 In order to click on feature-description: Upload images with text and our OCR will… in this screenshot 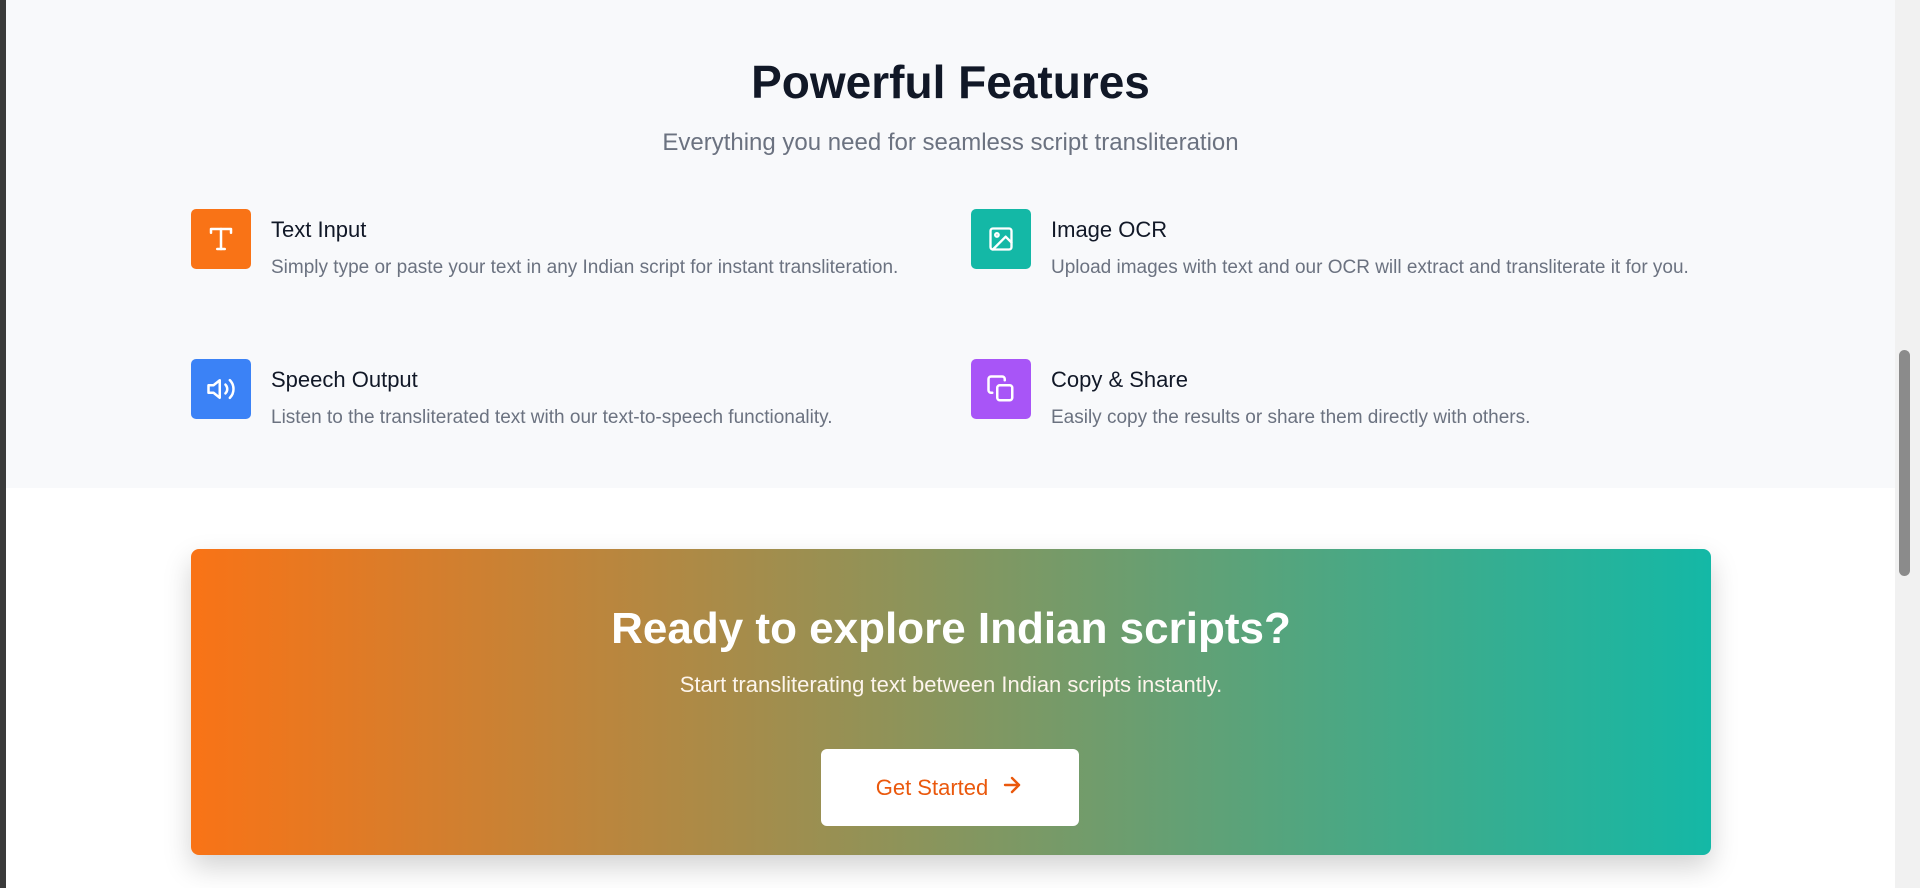, I will do `click(1370, 267)`.